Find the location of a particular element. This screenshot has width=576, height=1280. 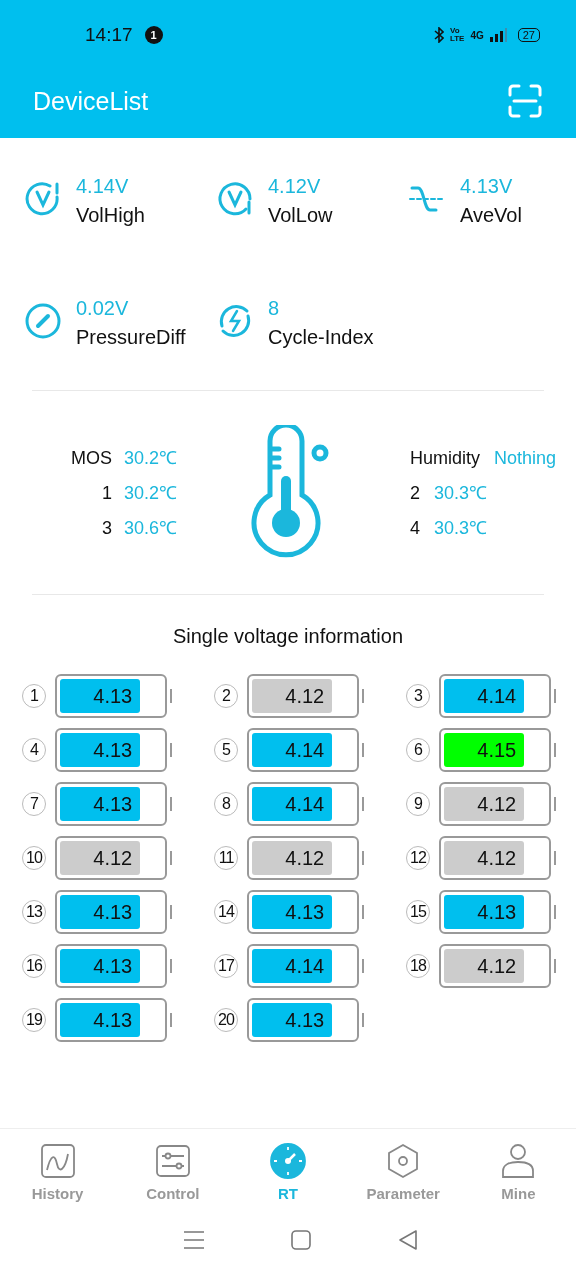

stat-value: 4.13V is located at coordinates (487, 186).